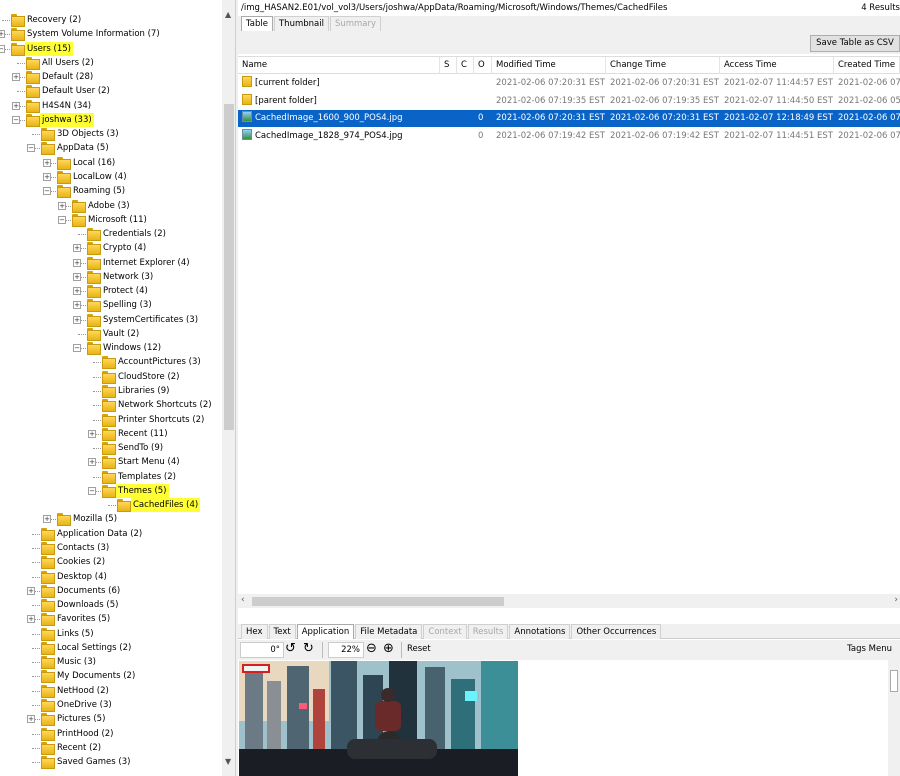 The height and width of the screenshot is (776, 900). I want to click on column-header-comment: C, so click(465, 65).